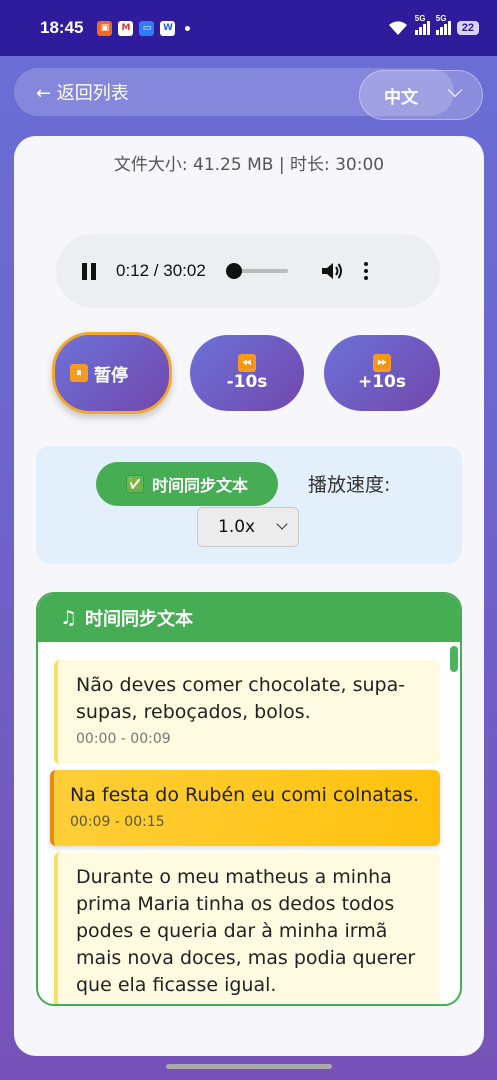 The height and width of the screenshot is (1080, 497). Describe the element at coordinates (421, 95) in the screenshot. I see `language-select: 中文` at that location.